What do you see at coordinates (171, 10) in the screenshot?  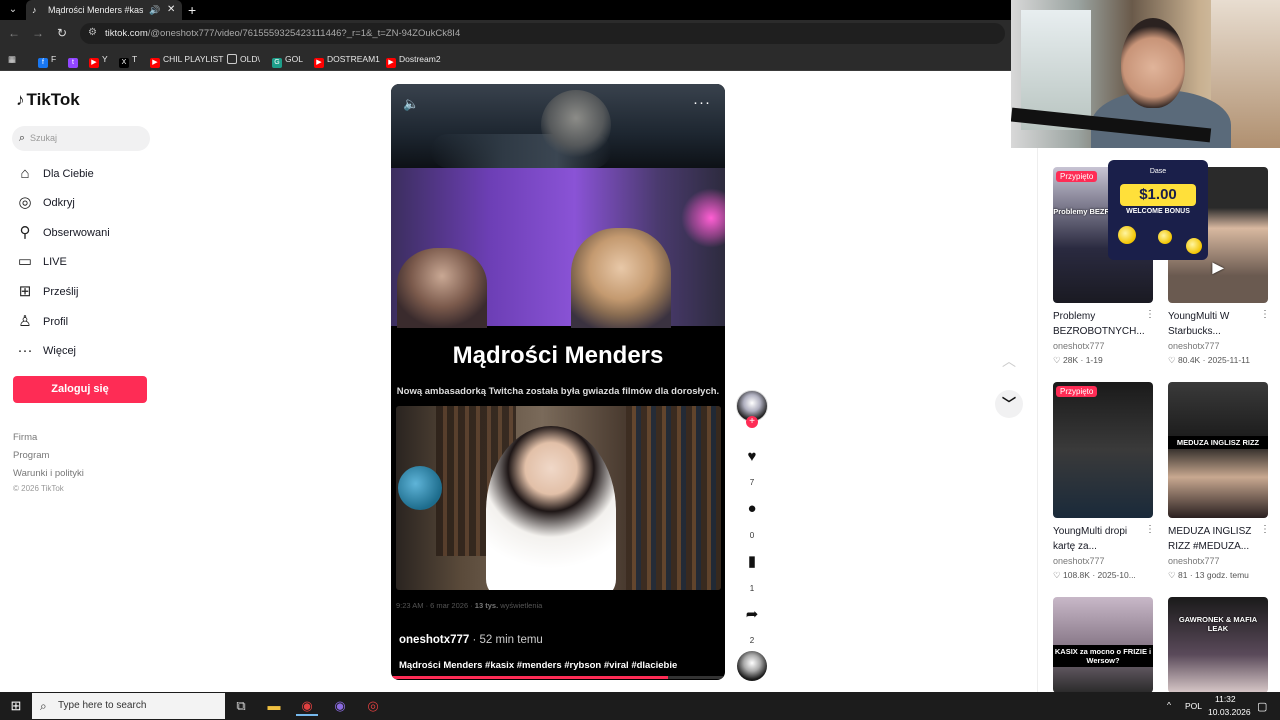 I see `close-tab-icon: ✕` at bounding box center [171, 10].